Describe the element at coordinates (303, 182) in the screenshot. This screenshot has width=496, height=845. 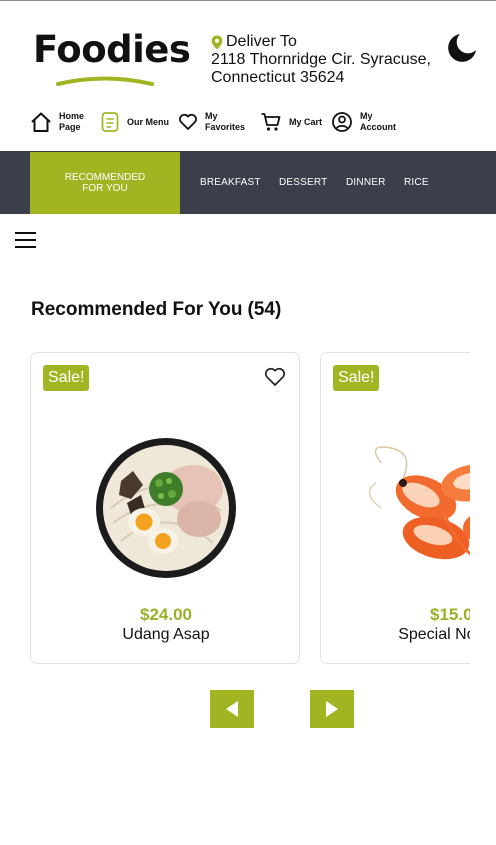
I see `category-tab-dessert: DESSERT` at that location.